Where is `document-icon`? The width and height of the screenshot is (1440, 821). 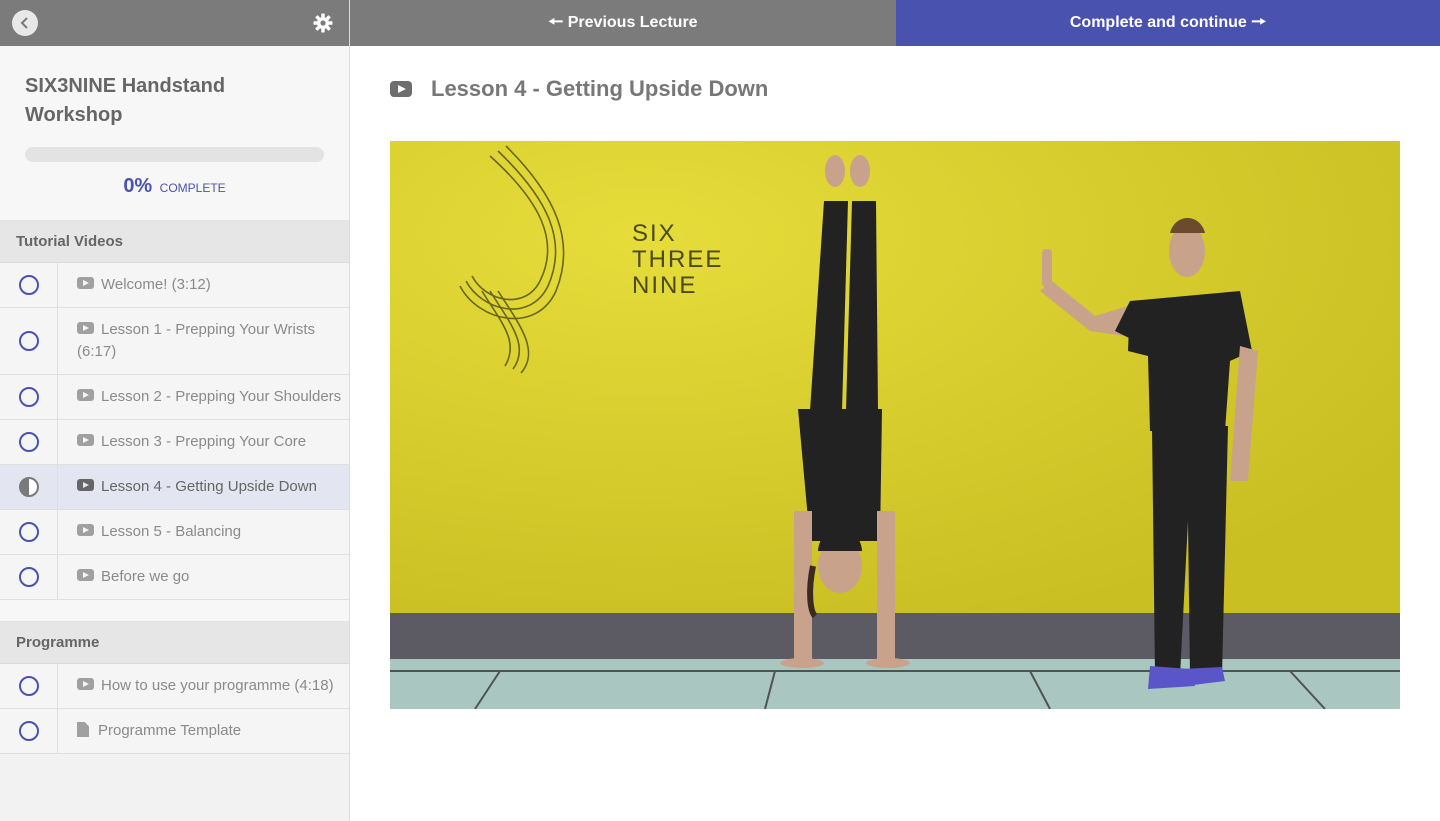 document-icon is located at coordinates (83, 729).